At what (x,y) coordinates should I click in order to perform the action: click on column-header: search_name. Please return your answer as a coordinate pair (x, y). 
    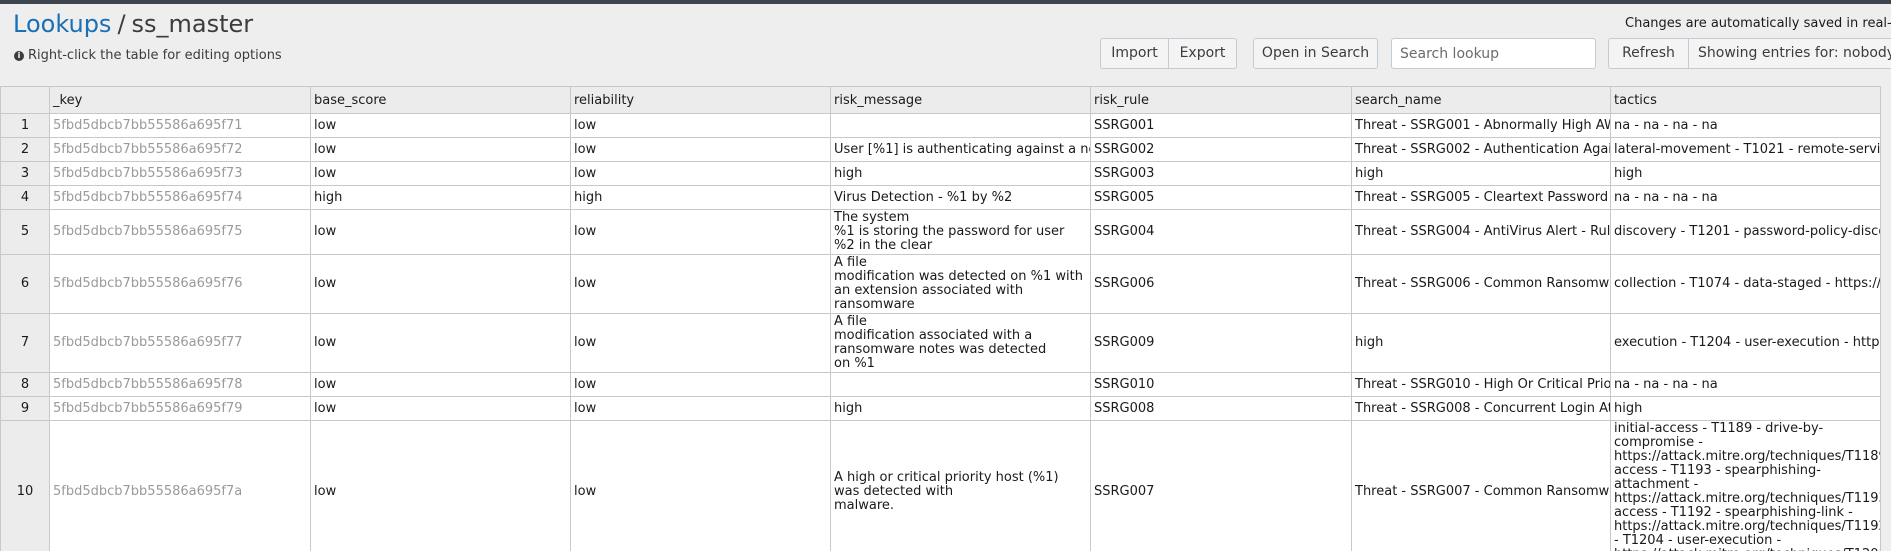
    Looking at the image, I should click on (1481, 100).